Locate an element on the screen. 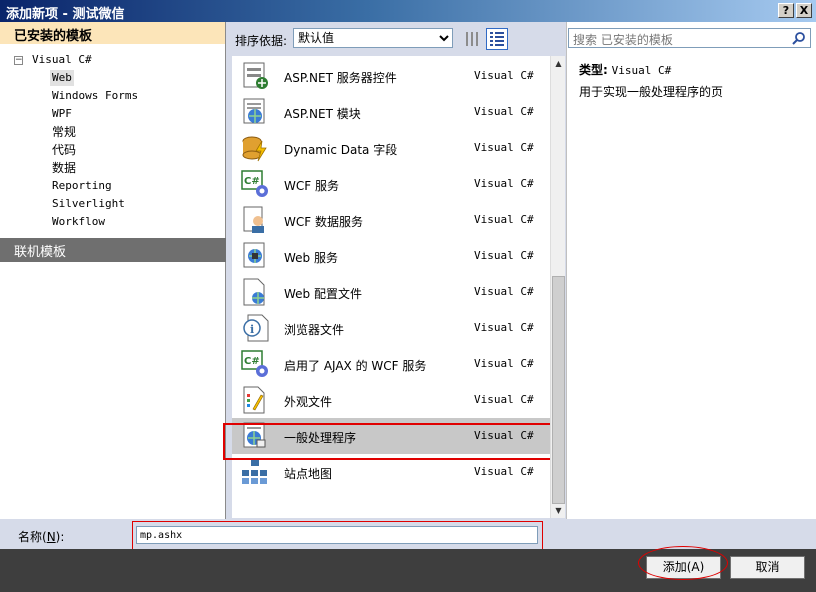 This screenshot has height=592, width=816. tree-node-windows-forms: Windows Forms is located at coordinates (95, 96).